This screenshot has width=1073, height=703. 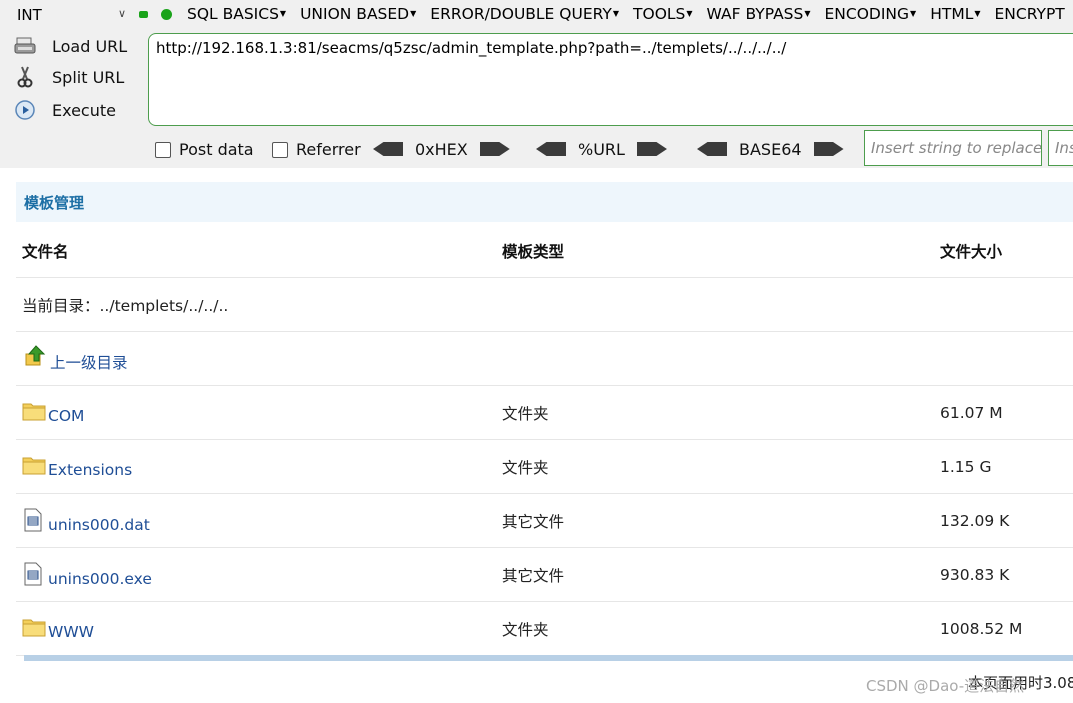 I want to click on hex-encoder: 0xHEX, so click(x=441, y=149).